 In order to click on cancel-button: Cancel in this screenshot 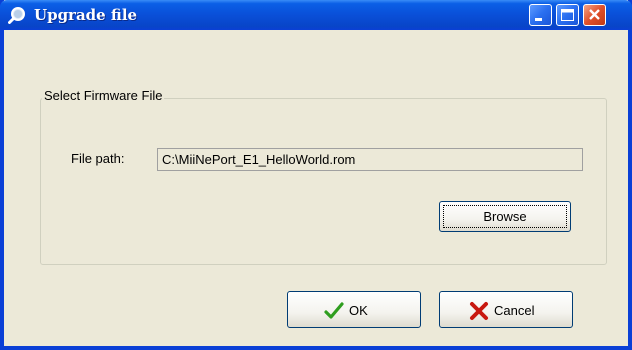, I will do `click(506, 309)`.